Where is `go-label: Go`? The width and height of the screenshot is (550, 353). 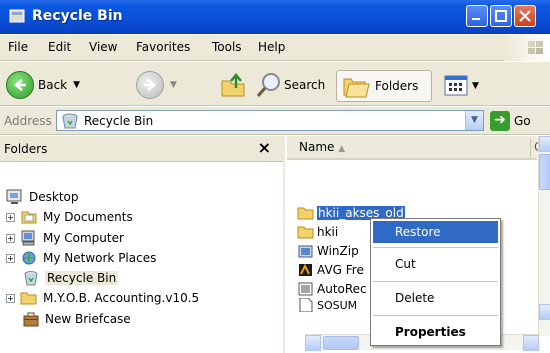 go-label: Go is located at coordinates (522, 121).